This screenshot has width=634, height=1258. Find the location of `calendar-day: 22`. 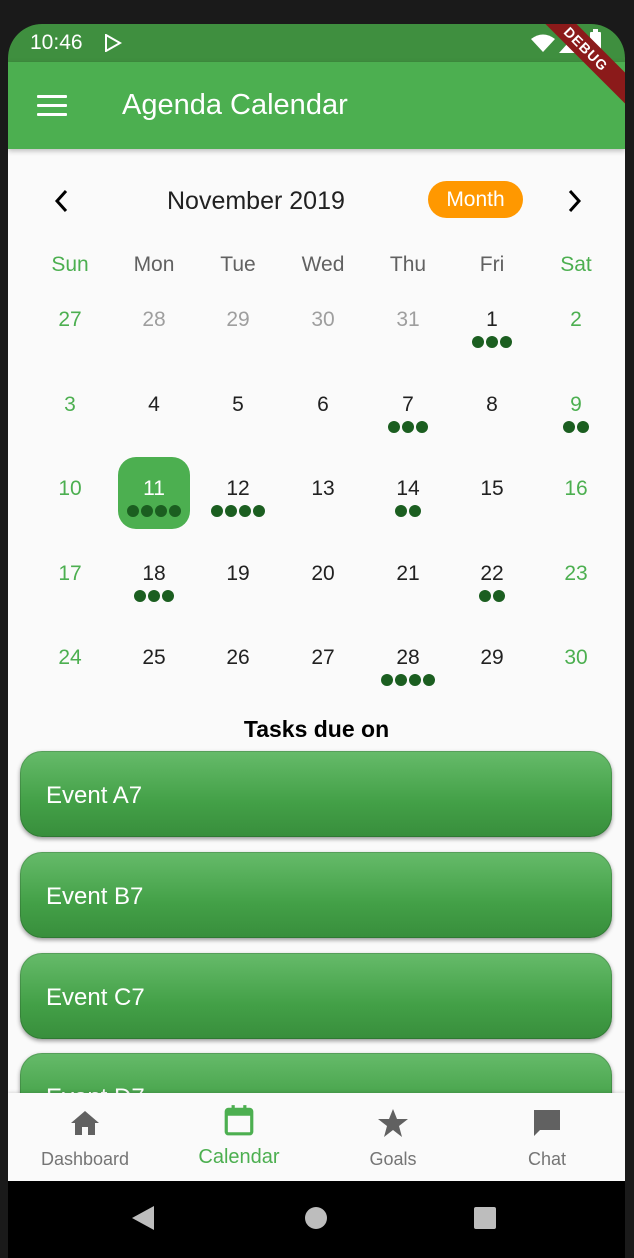

calendar-day: 22 is located at coordinates (492, 582).